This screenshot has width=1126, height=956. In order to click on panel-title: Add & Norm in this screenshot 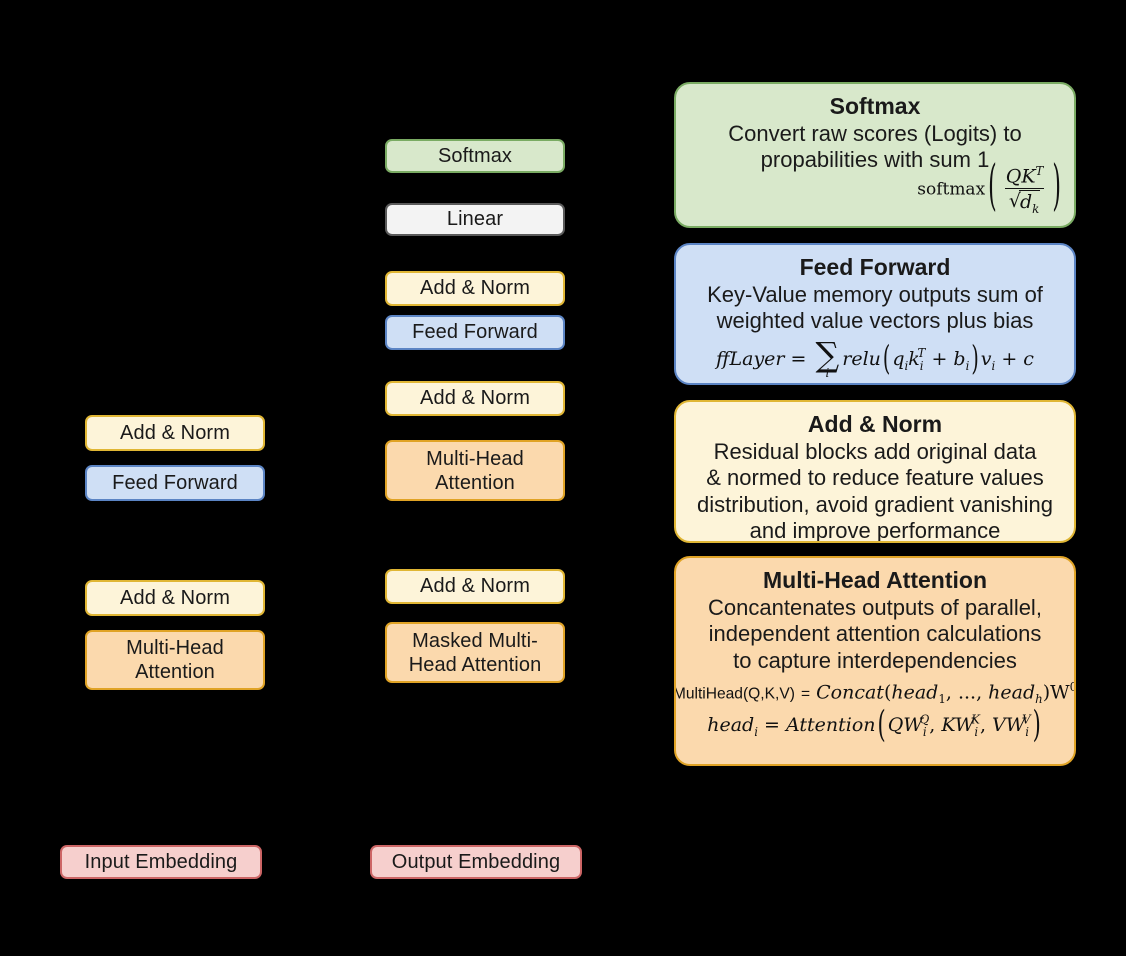, I will do `click(875, 424)`.